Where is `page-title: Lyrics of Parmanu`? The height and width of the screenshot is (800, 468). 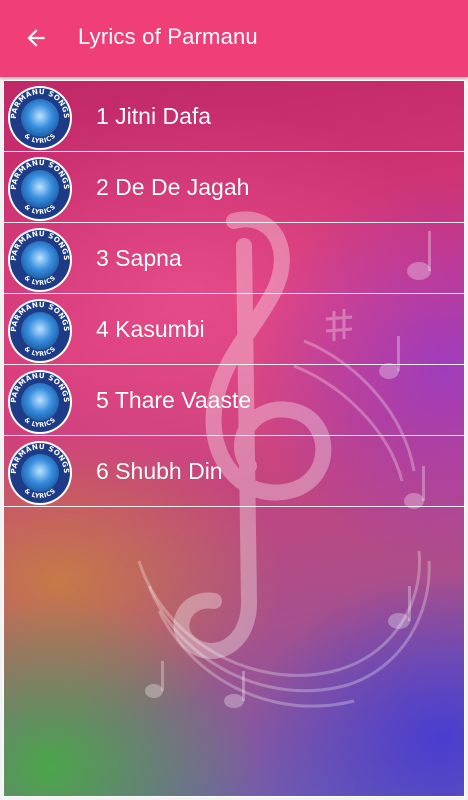 page-title: Lyrics of Parmanu is located at coordinates (168, 36).